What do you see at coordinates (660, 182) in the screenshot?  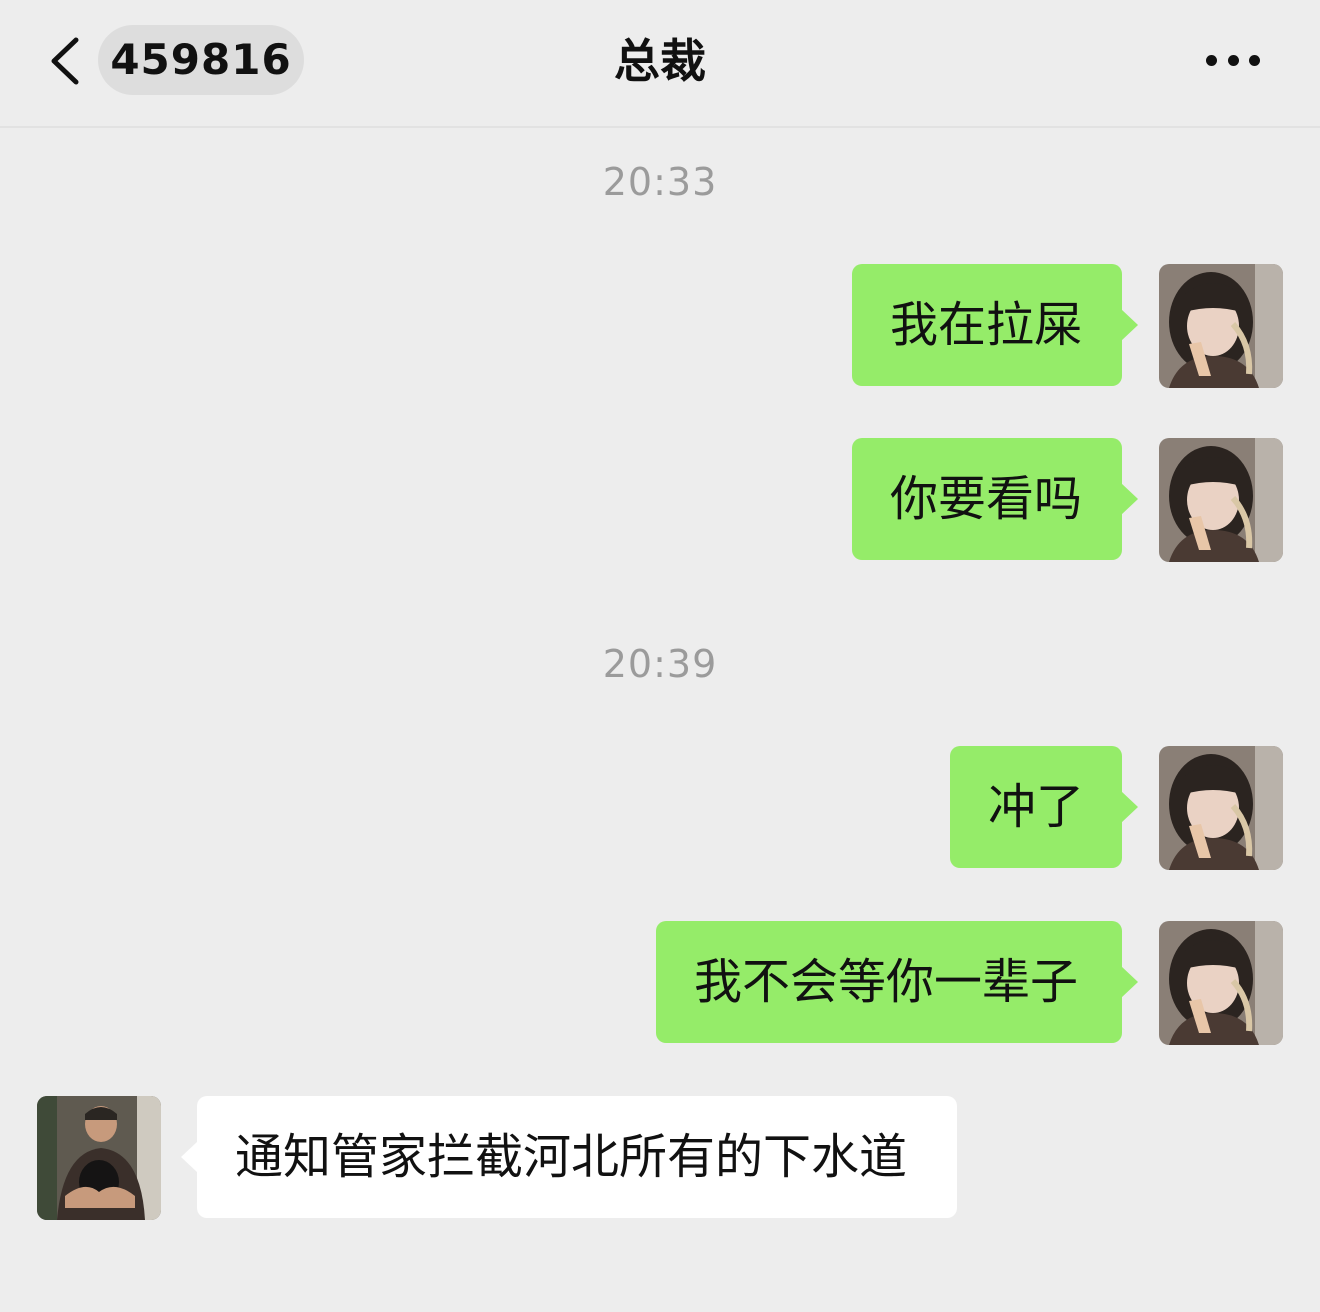 I see `message-timestamp: 20:33` at bounding box center [660, 182].